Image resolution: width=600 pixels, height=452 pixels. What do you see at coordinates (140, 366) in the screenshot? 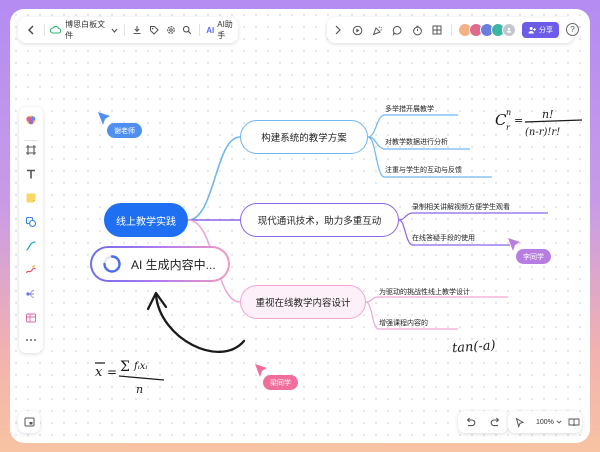
I see `svg-text: fᵢxᵢ` at bounding box center [140, 366].